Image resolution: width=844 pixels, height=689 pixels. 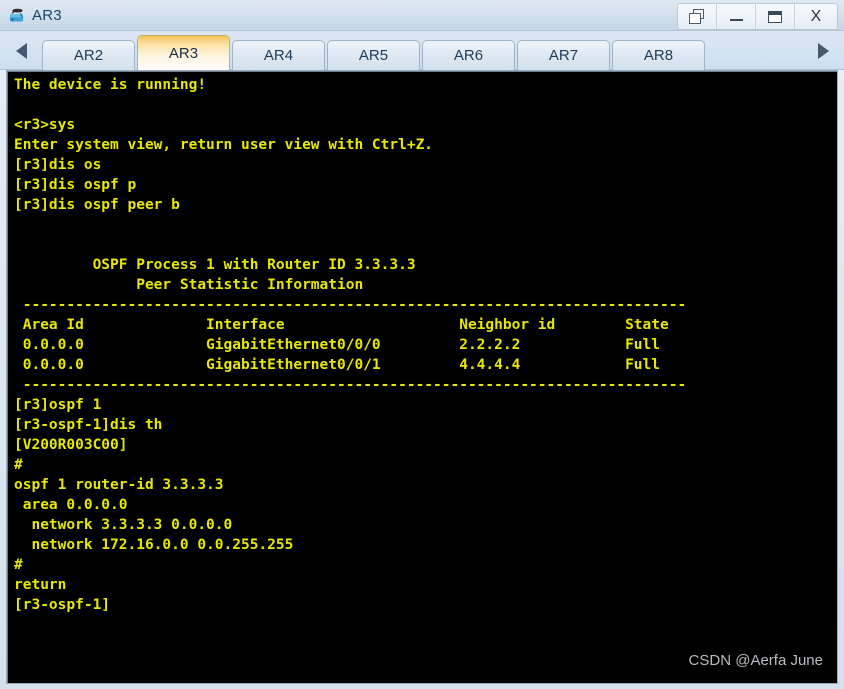 I want to click on minimize-button, so click(x=736, y=16).